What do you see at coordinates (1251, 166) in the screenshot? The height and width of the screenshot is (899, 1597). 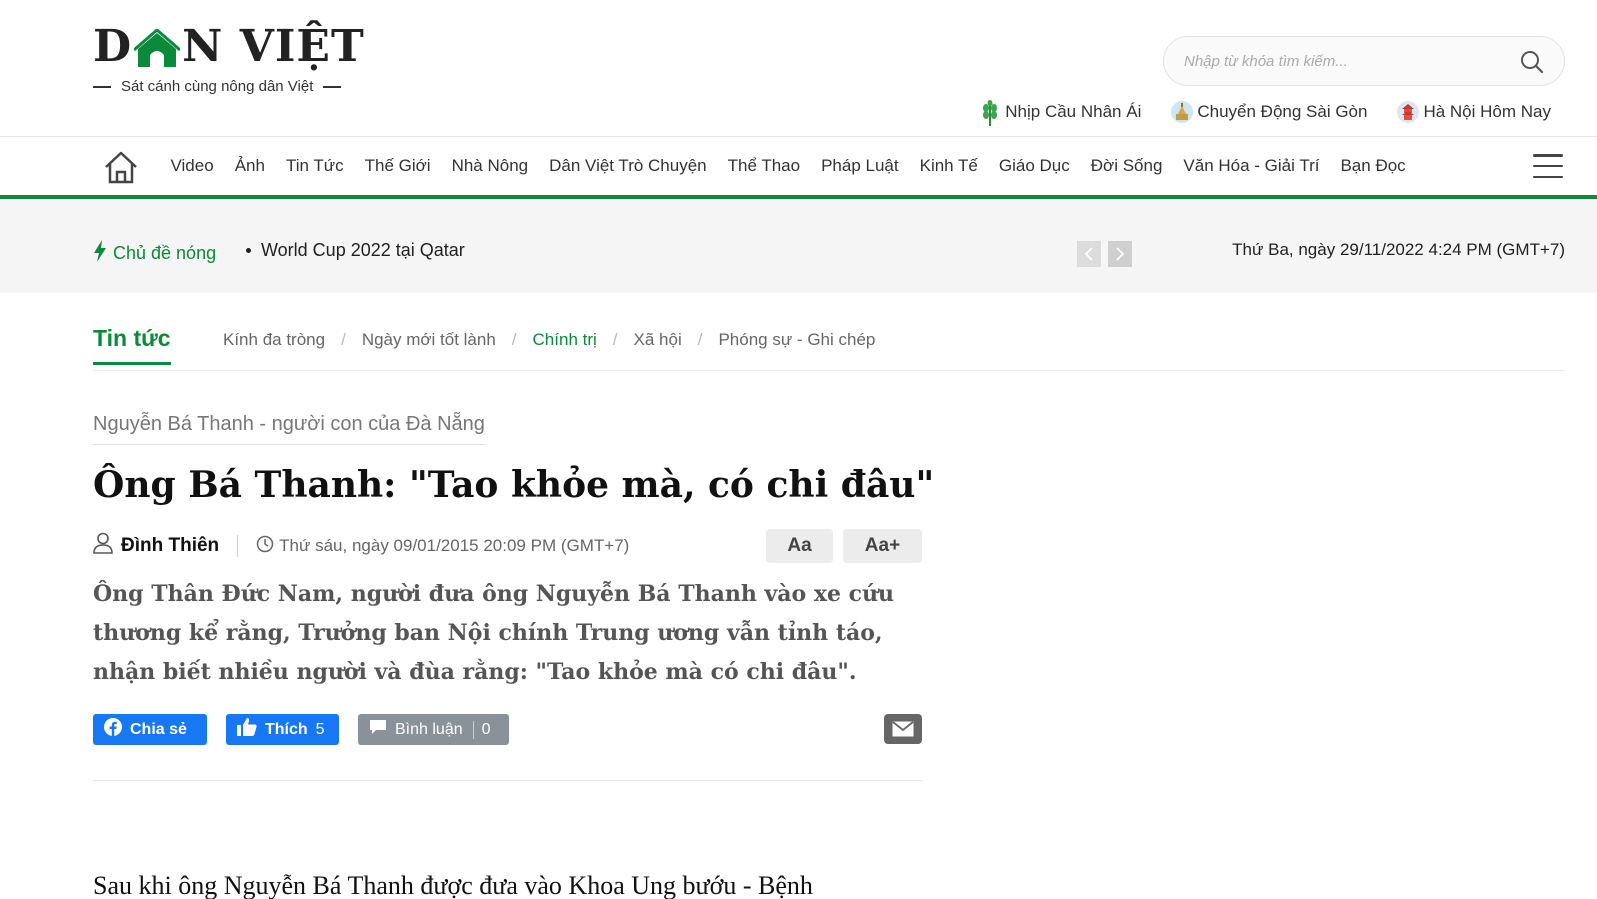 I see `nav-item-van-hoa-giai-tri: Văn Hóa - Giải Trí` at bounding box center [1251, 166].